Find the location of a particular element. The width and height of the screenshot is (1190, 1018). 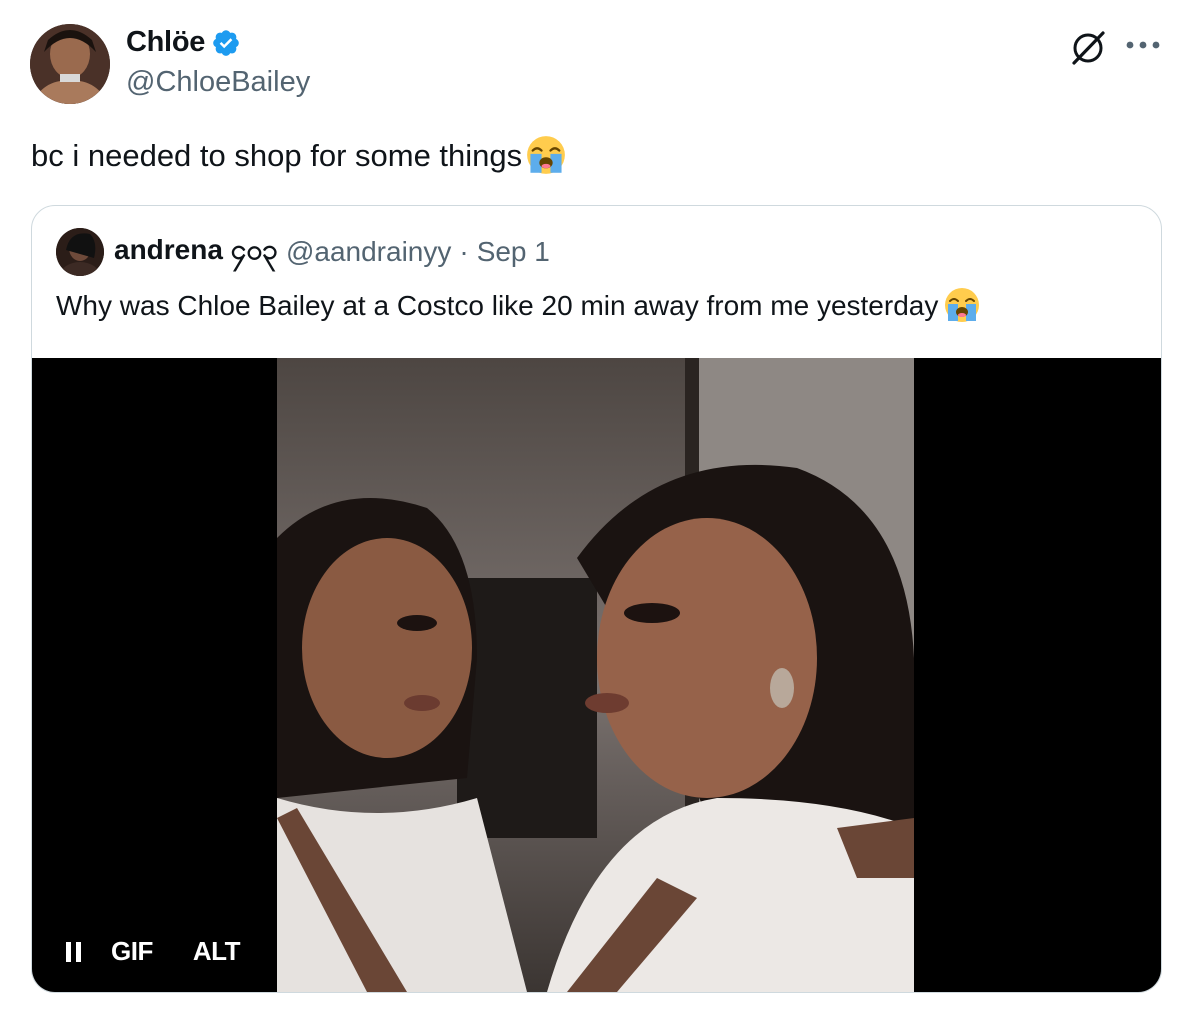

author-display-name: Chlöe is located at coordinates (165, 42).